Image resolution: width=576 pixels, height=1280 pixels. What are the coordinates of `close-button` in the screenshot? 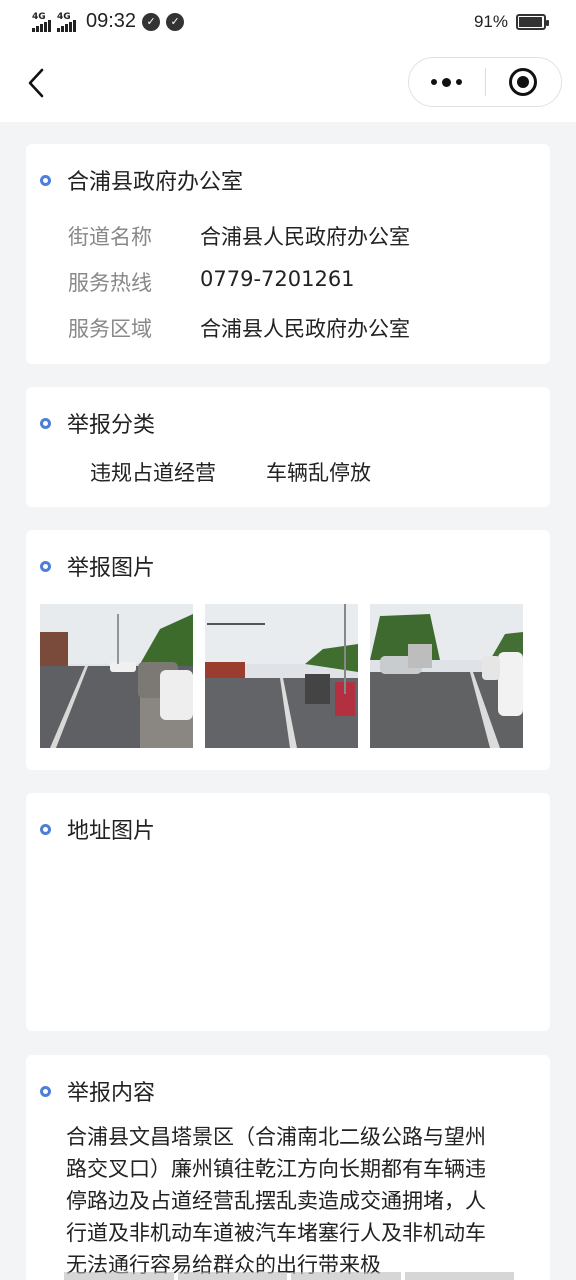 It's located at (524, 82).